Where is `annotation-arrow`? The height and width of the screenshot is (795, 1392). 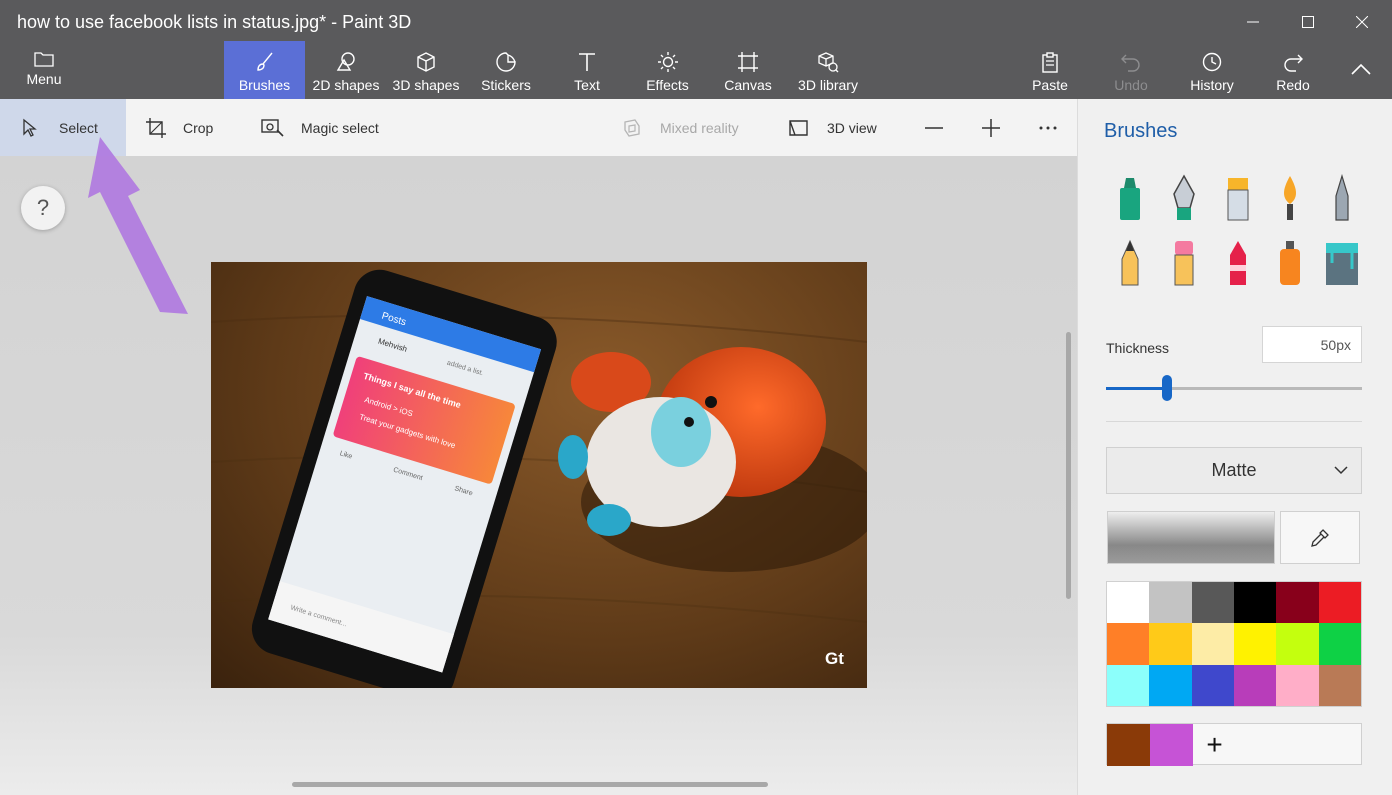
annotation-arrow is located at coordinates (138, 225).